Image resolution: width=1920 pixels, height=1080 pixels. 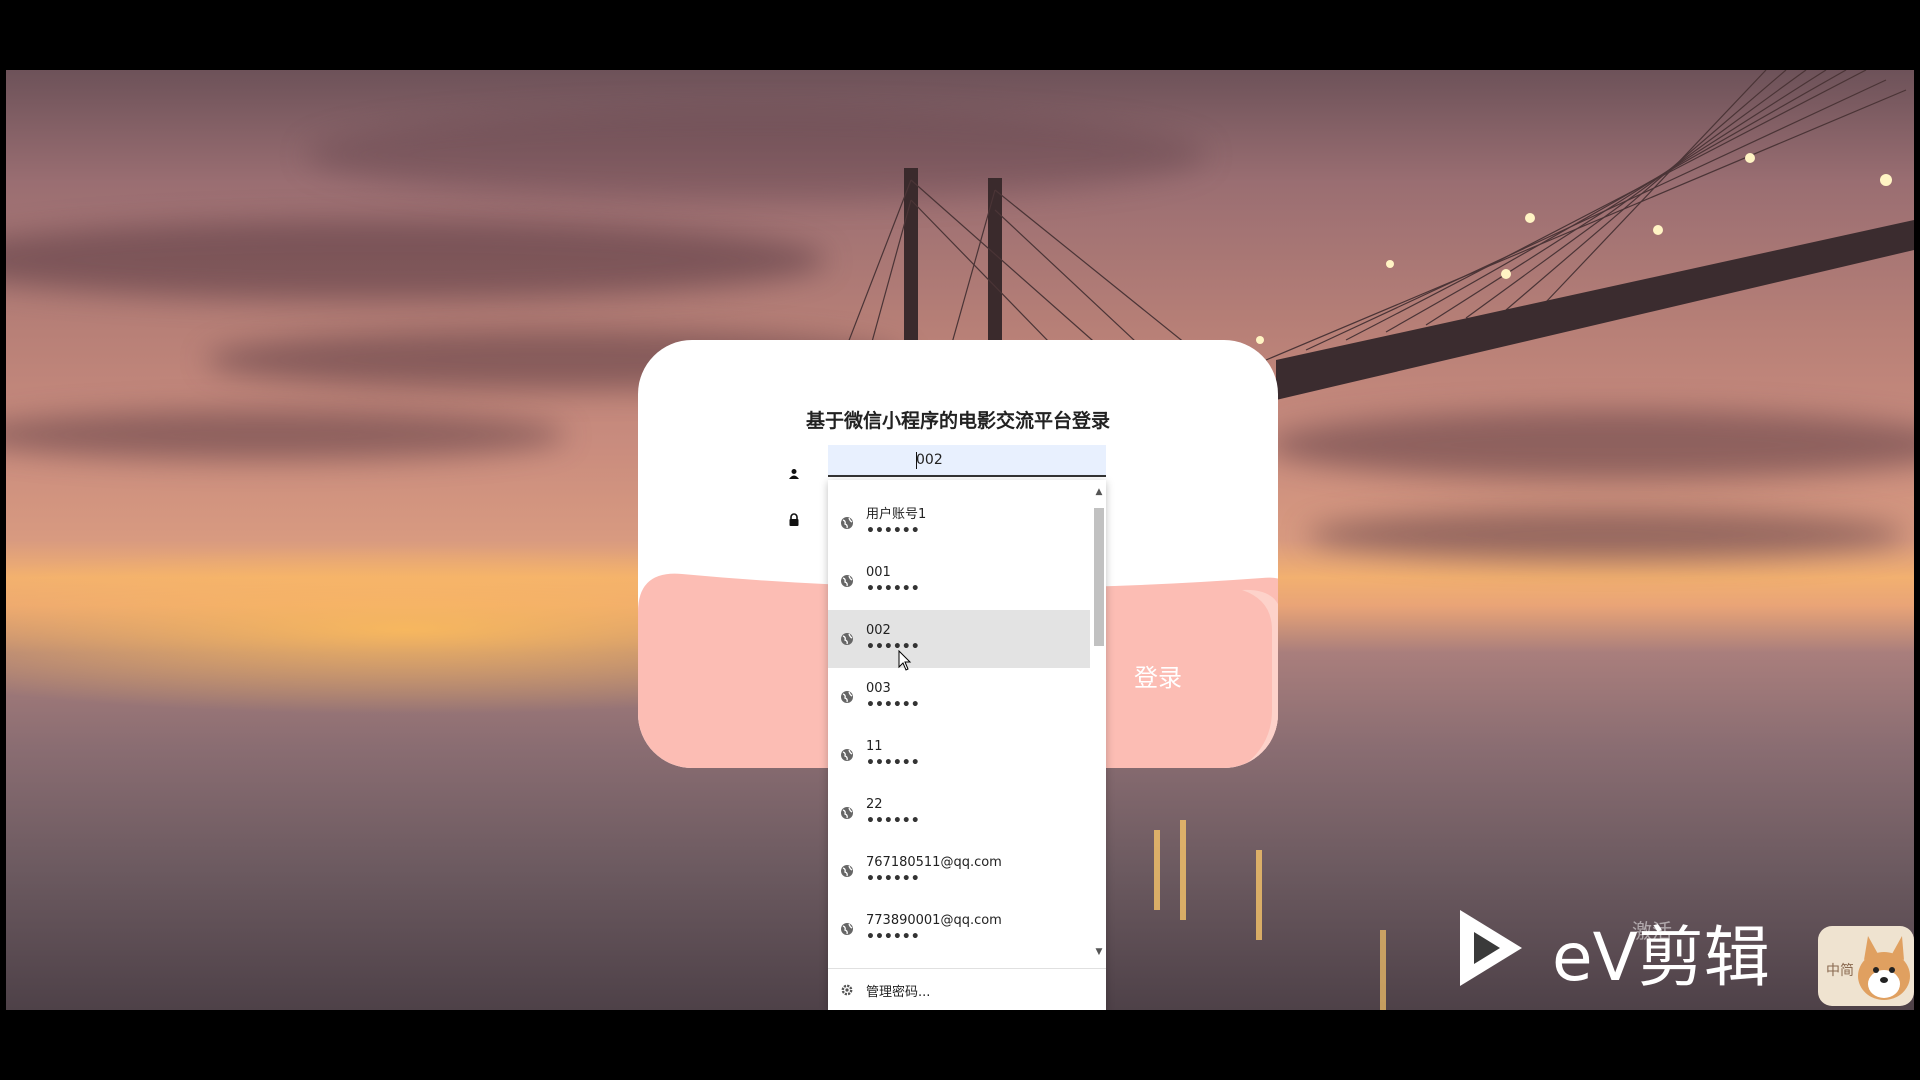 What do you see at coordinates (959, 697) in the screenshot?
I see `autocomplete-item: 003 ••••••` at bounding box center [959, 697].